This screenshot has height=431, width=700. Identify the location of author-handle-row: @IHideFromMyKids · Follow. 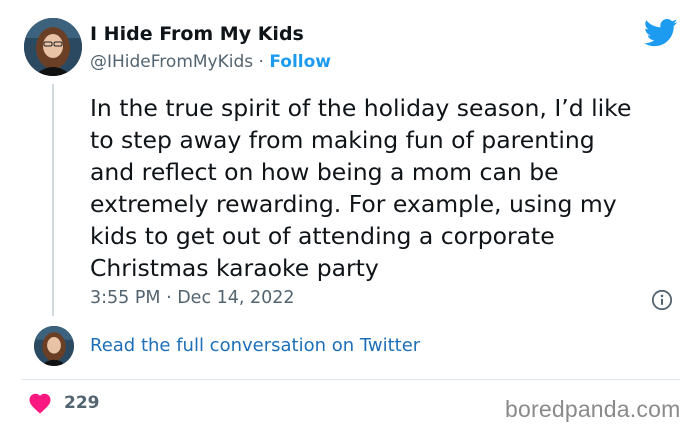
(210, 62).